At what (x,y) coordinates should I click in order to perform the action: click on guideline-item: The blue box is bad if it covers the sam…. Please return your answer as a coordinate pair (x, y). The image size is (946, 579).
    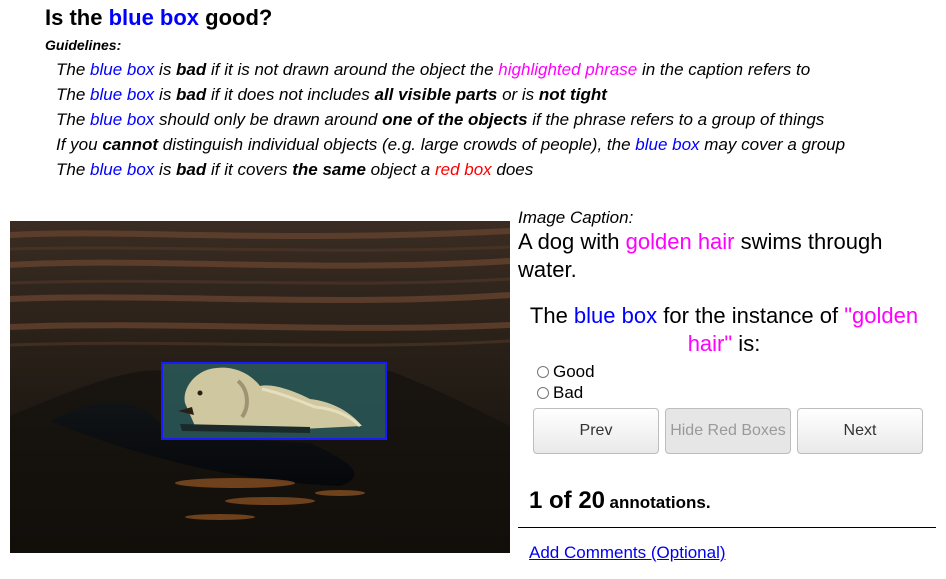
    Looking at the image, I should click on (295, 169).